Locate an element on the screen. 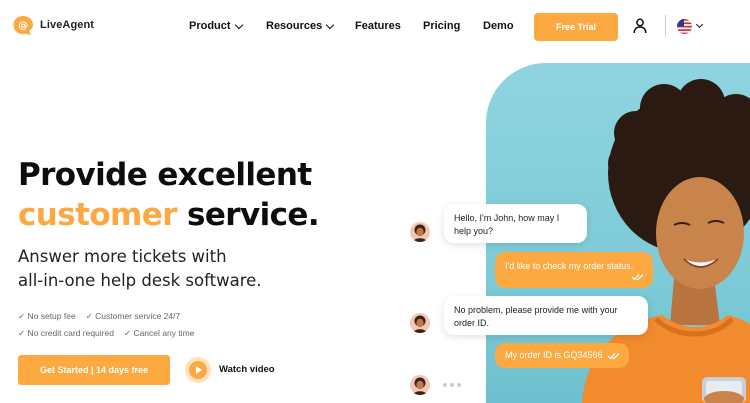 Image resolution: width=750 pixels, height=403 pixels. play-icon is located at coordinates (198, 370).